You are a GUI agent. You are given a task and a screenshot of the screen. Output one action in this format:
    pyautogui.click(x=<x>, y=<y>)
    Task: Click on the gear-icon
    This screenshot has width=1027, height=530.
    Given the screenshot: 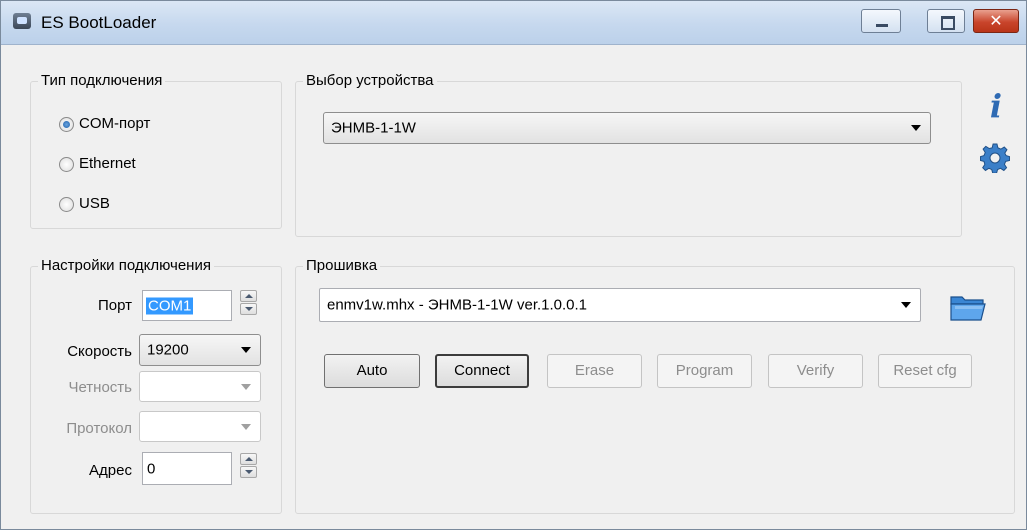 What is the action you would take?
    pyautogui.click(x=995, y=158)
    